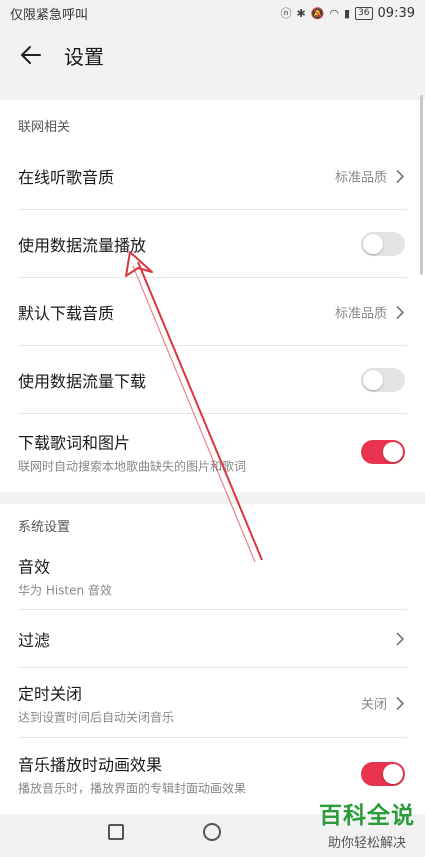 The width and height of the screenshot is (425, 857). Describe the element at coordinates (212, 639) in the screenshot. I see `filter-row: 过滤` at that location.